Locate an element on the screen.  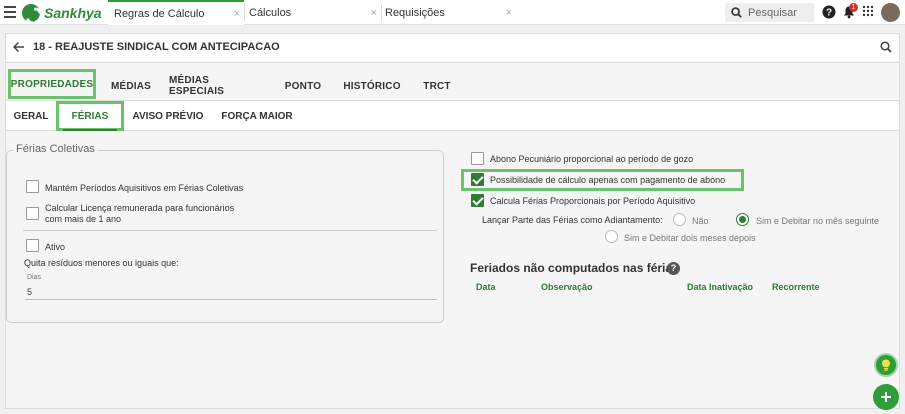
tab-calculos: Cálculos × is located at coordinates (313, 12).